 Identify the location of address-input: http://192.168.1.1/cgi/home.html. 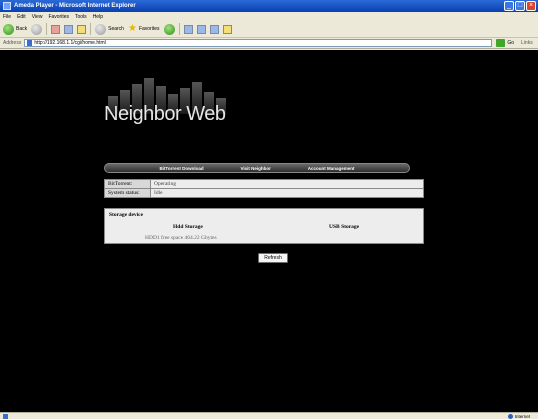
(258, 43).